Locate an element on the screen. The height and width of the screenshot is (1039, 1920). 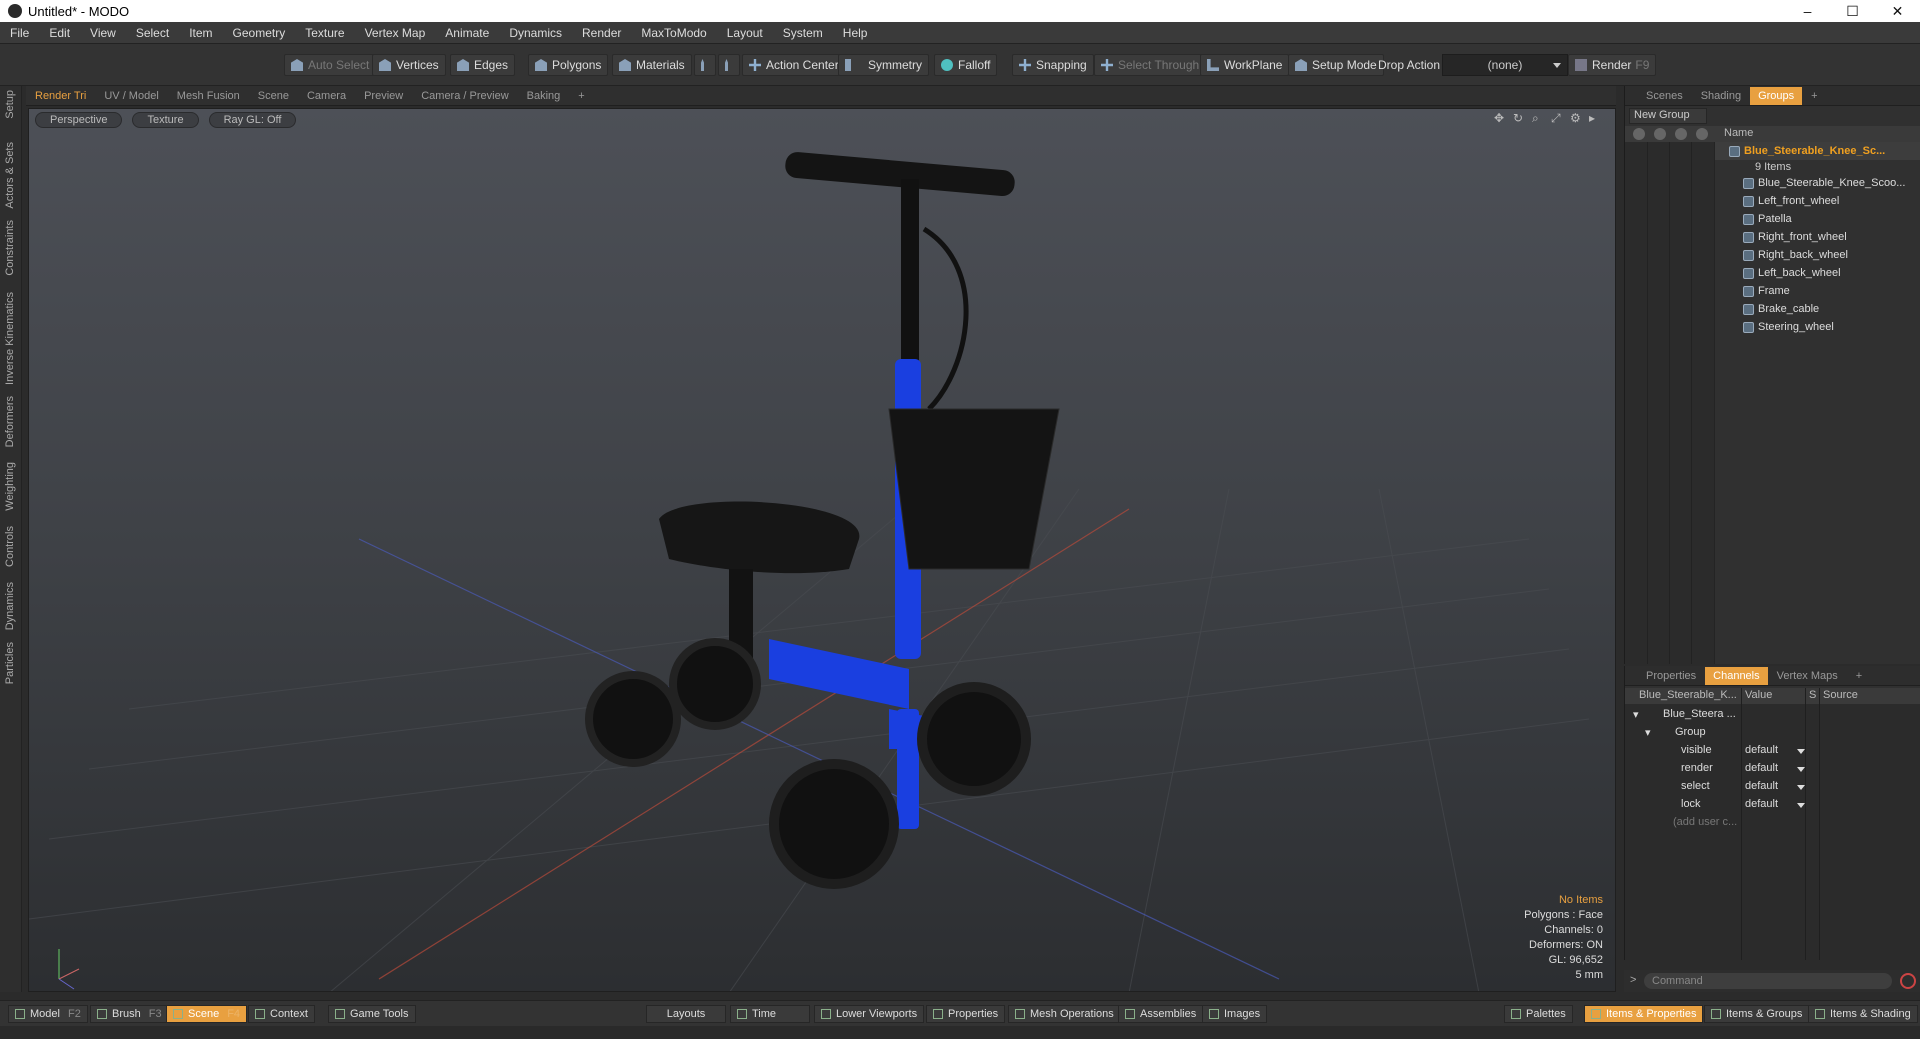
select-through-button: Select Through is located at coordinates (1150, 65).